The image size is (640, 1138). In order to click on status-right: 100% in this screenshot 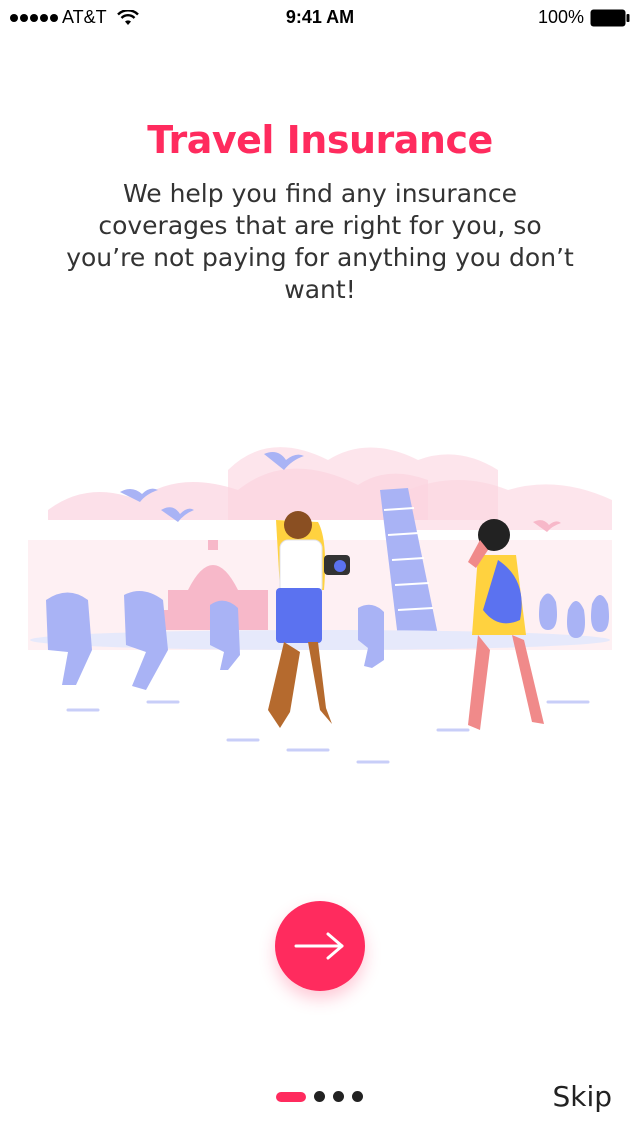, I will do `click(584, 17)`.